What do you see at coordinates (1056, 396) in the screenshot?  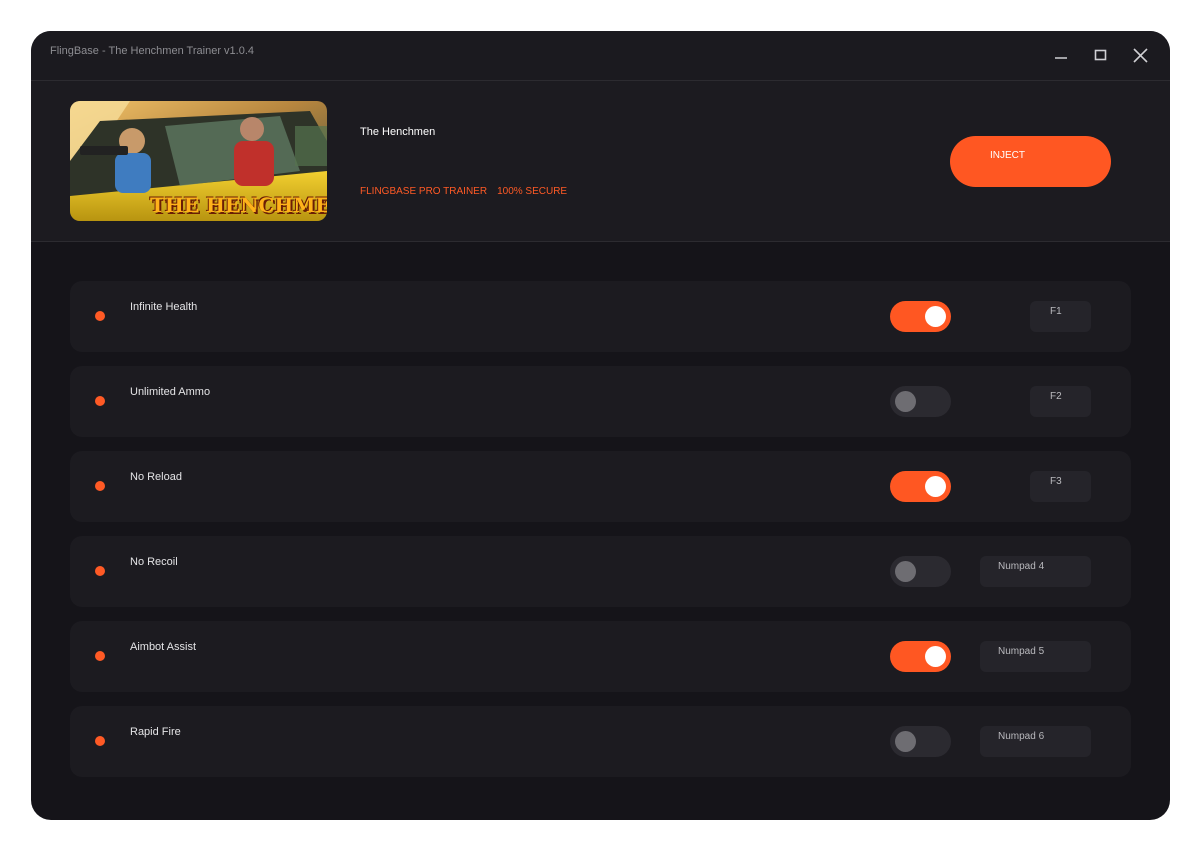 I see `hotkey-label: F2` at bounding box center [1056, 396].